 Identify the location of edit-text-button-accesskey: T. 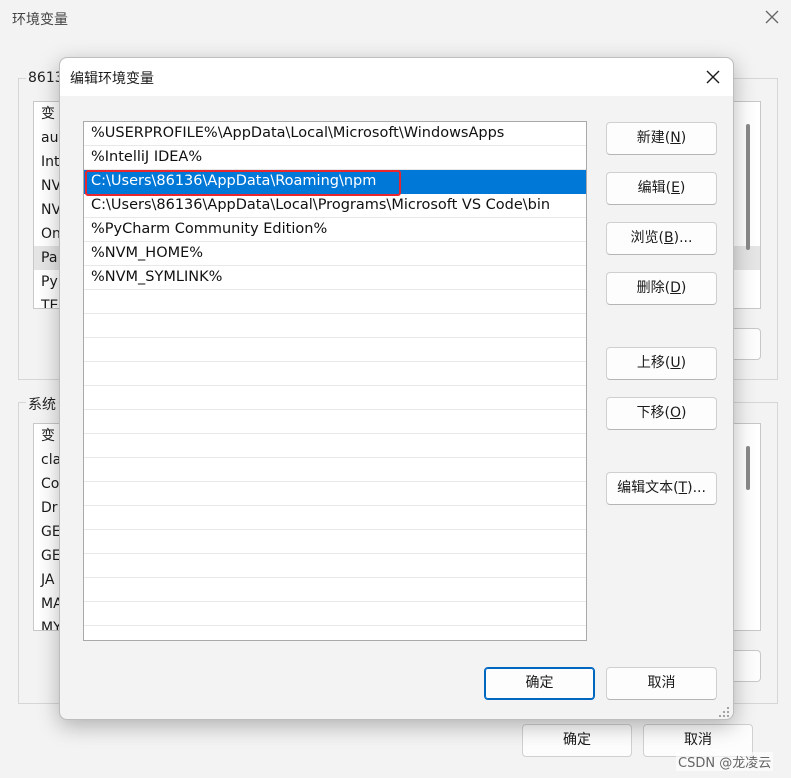
(683, 488).